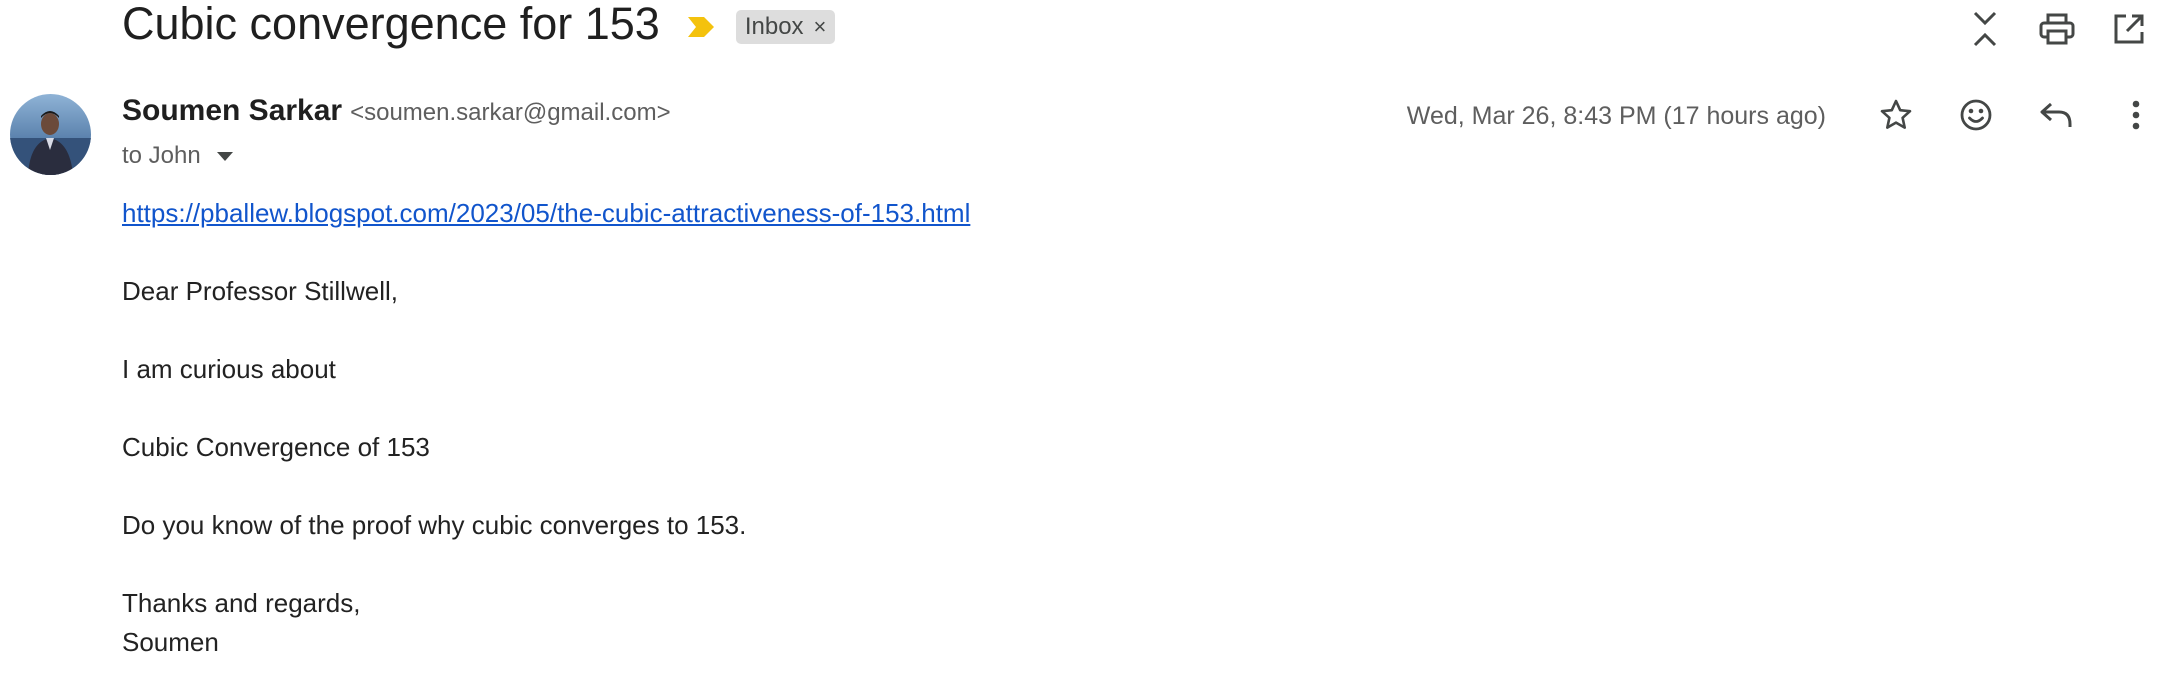 The height and width of the screenshot is (680, 2180). I want to click on open-in-new-window-icon, so click(2129, 29).